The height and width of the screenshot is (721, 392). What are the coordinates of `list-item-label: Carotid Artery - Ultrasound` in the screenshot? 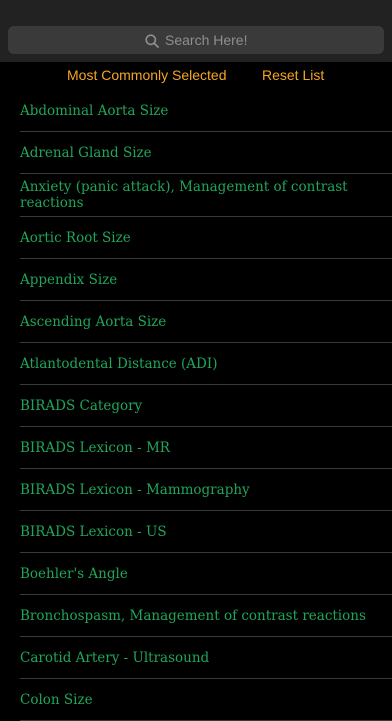 It's located at (115, 657).